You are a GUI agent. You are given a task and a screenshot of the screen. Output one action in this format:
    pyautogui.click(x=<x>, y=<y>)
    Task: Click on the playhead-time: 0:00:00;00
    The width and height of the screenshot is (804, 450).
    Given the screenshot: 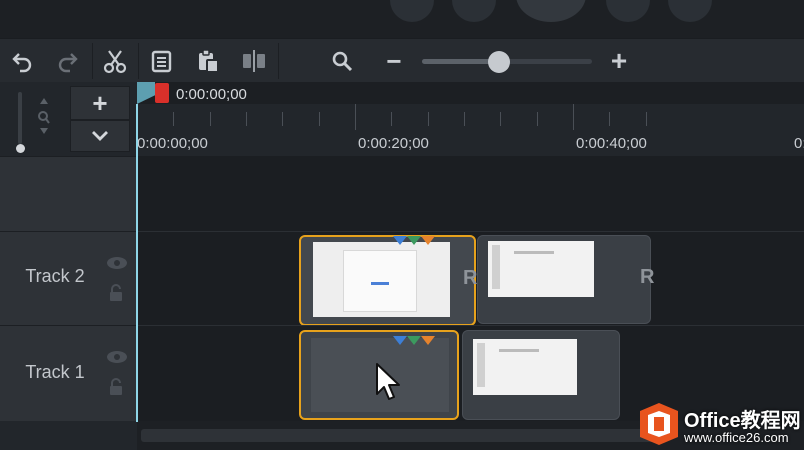 What is the action you would take?
    pyautogui.click(x=211, y=94)
    